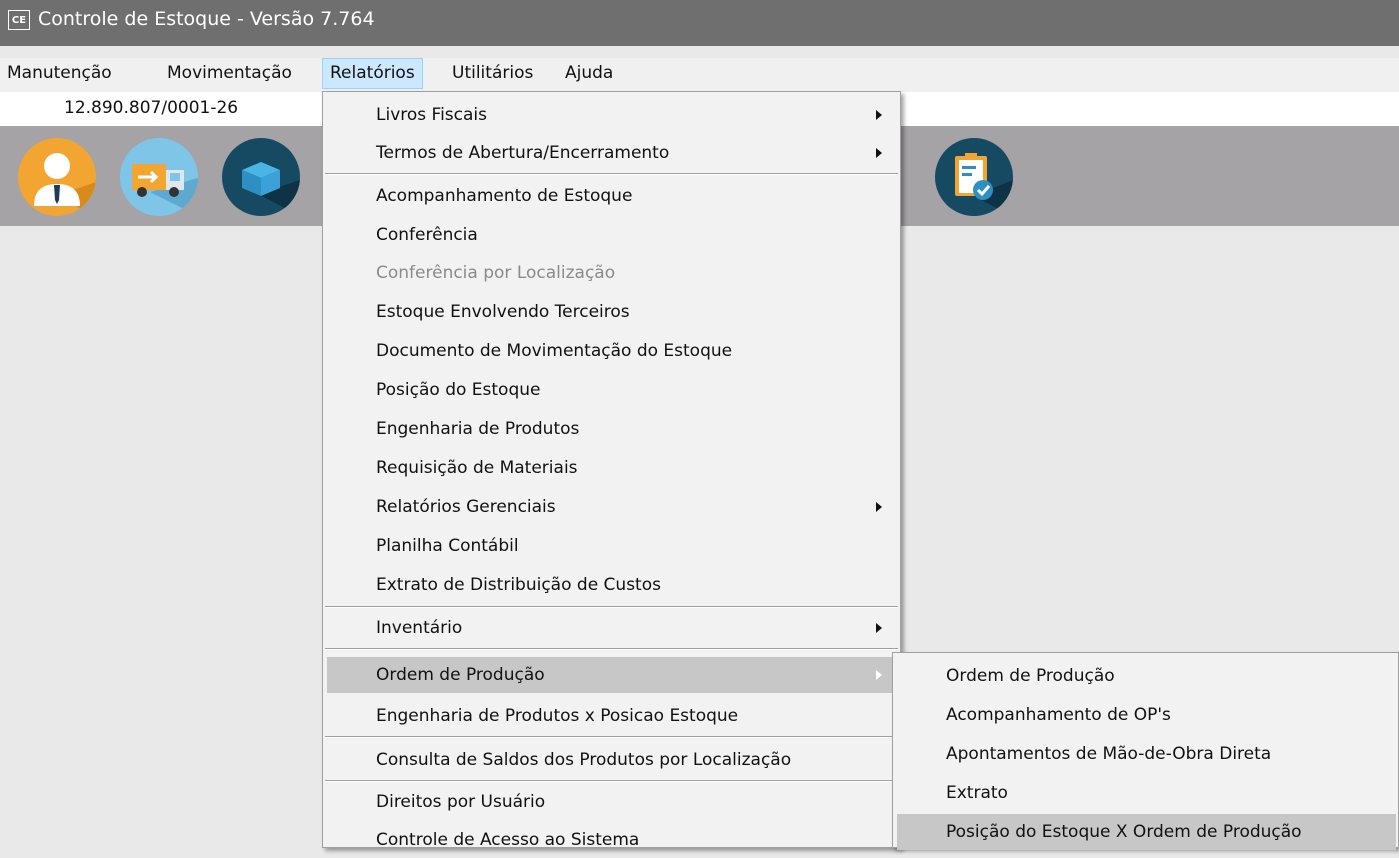  What do you see at coordinates (19, 20) in the screenshot?
I see `app-icon: CE` at bounding box center [19, 20].